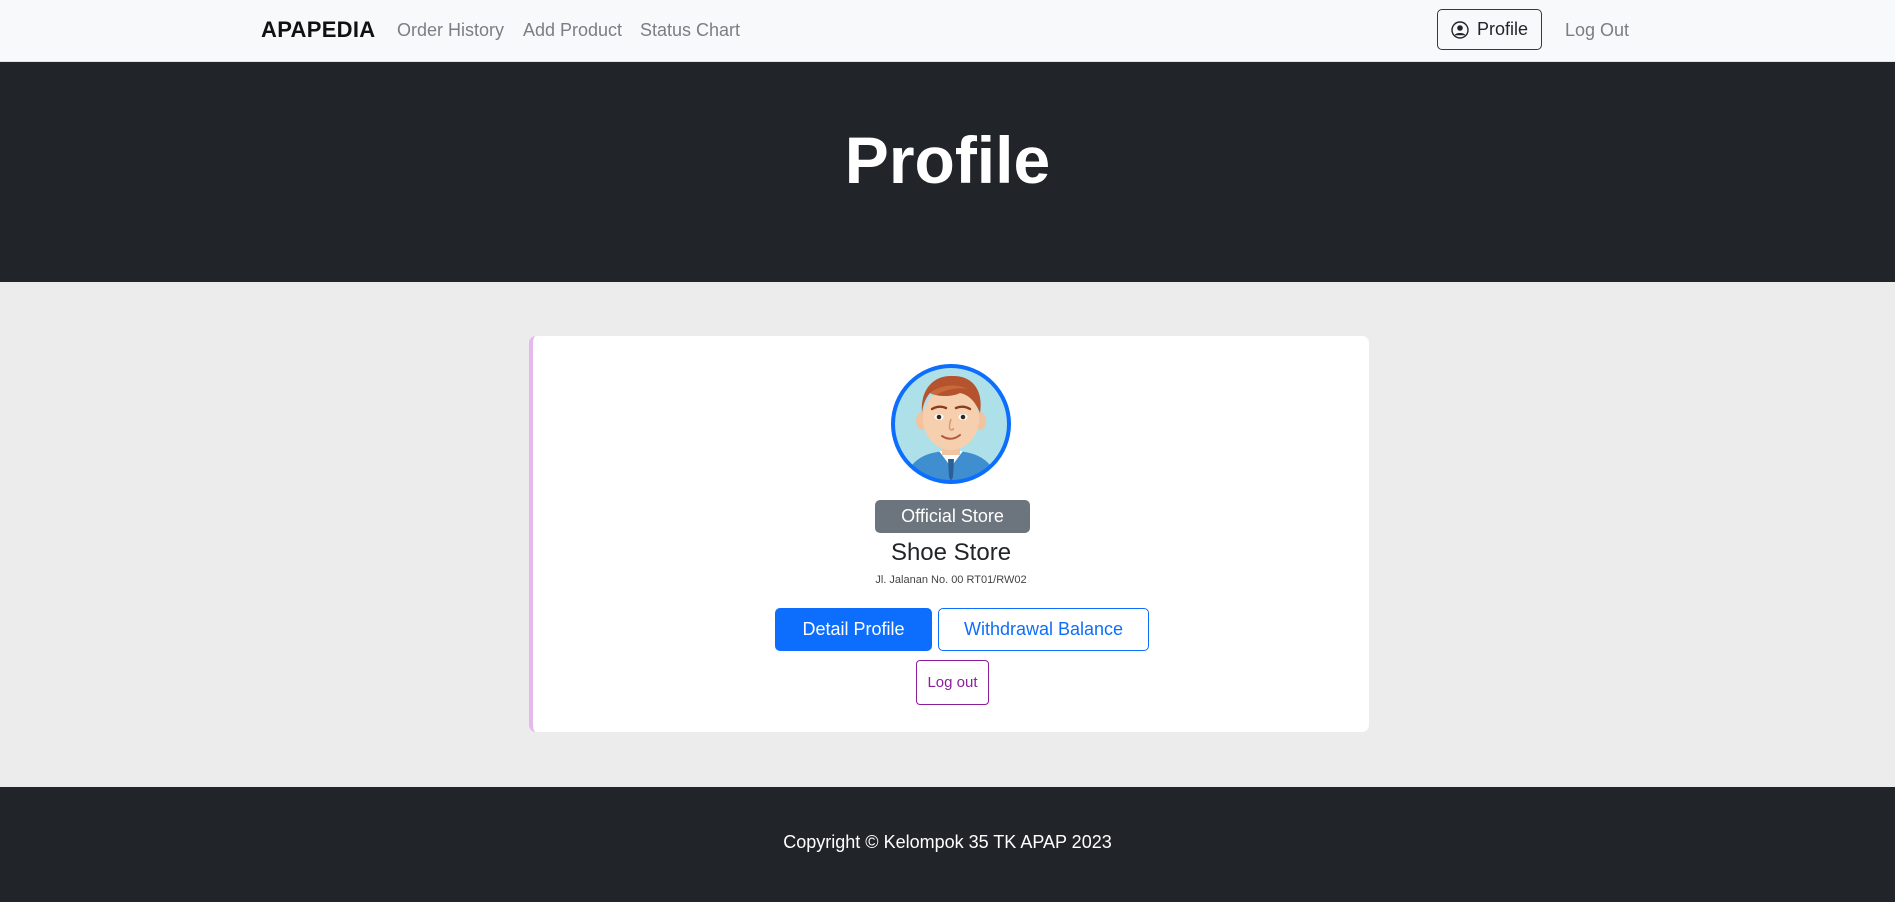 This screenshot has width=1895, height=902. Describe the element at coordinates (951, 424) in the screenshot. I see `avatar` at that location.